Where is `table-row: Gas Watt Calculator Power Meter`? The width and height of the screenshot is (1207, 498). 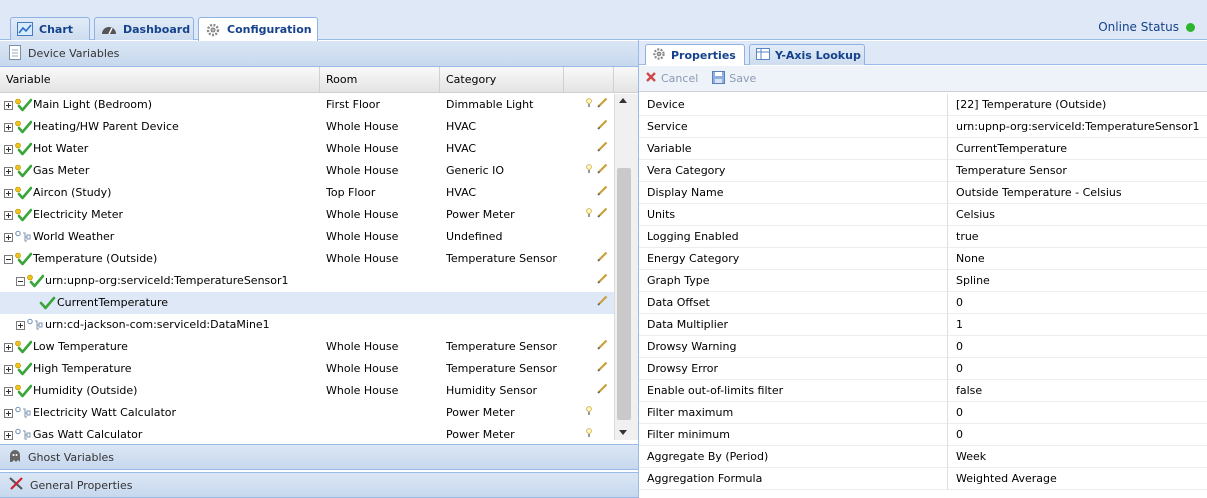
table-row: Gas Watt Calculator Power Meter is located at coordinates (307, 432).